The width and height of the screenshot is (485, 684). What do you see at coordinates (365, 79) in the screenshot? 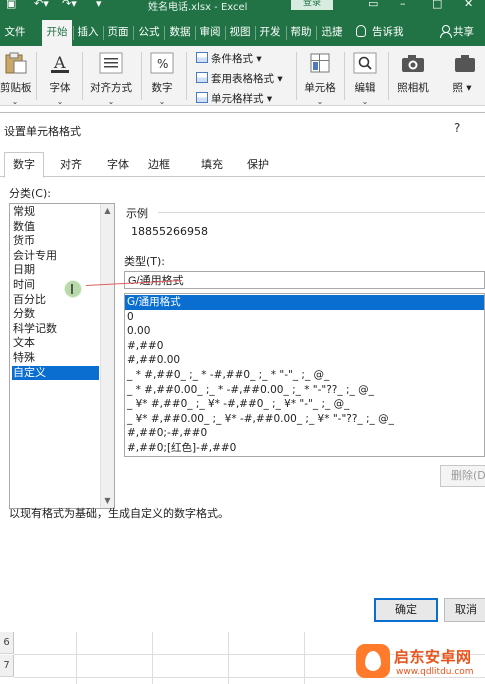
I see `editing-group: 编辑 ⌄` at bounding box center [365, 79].